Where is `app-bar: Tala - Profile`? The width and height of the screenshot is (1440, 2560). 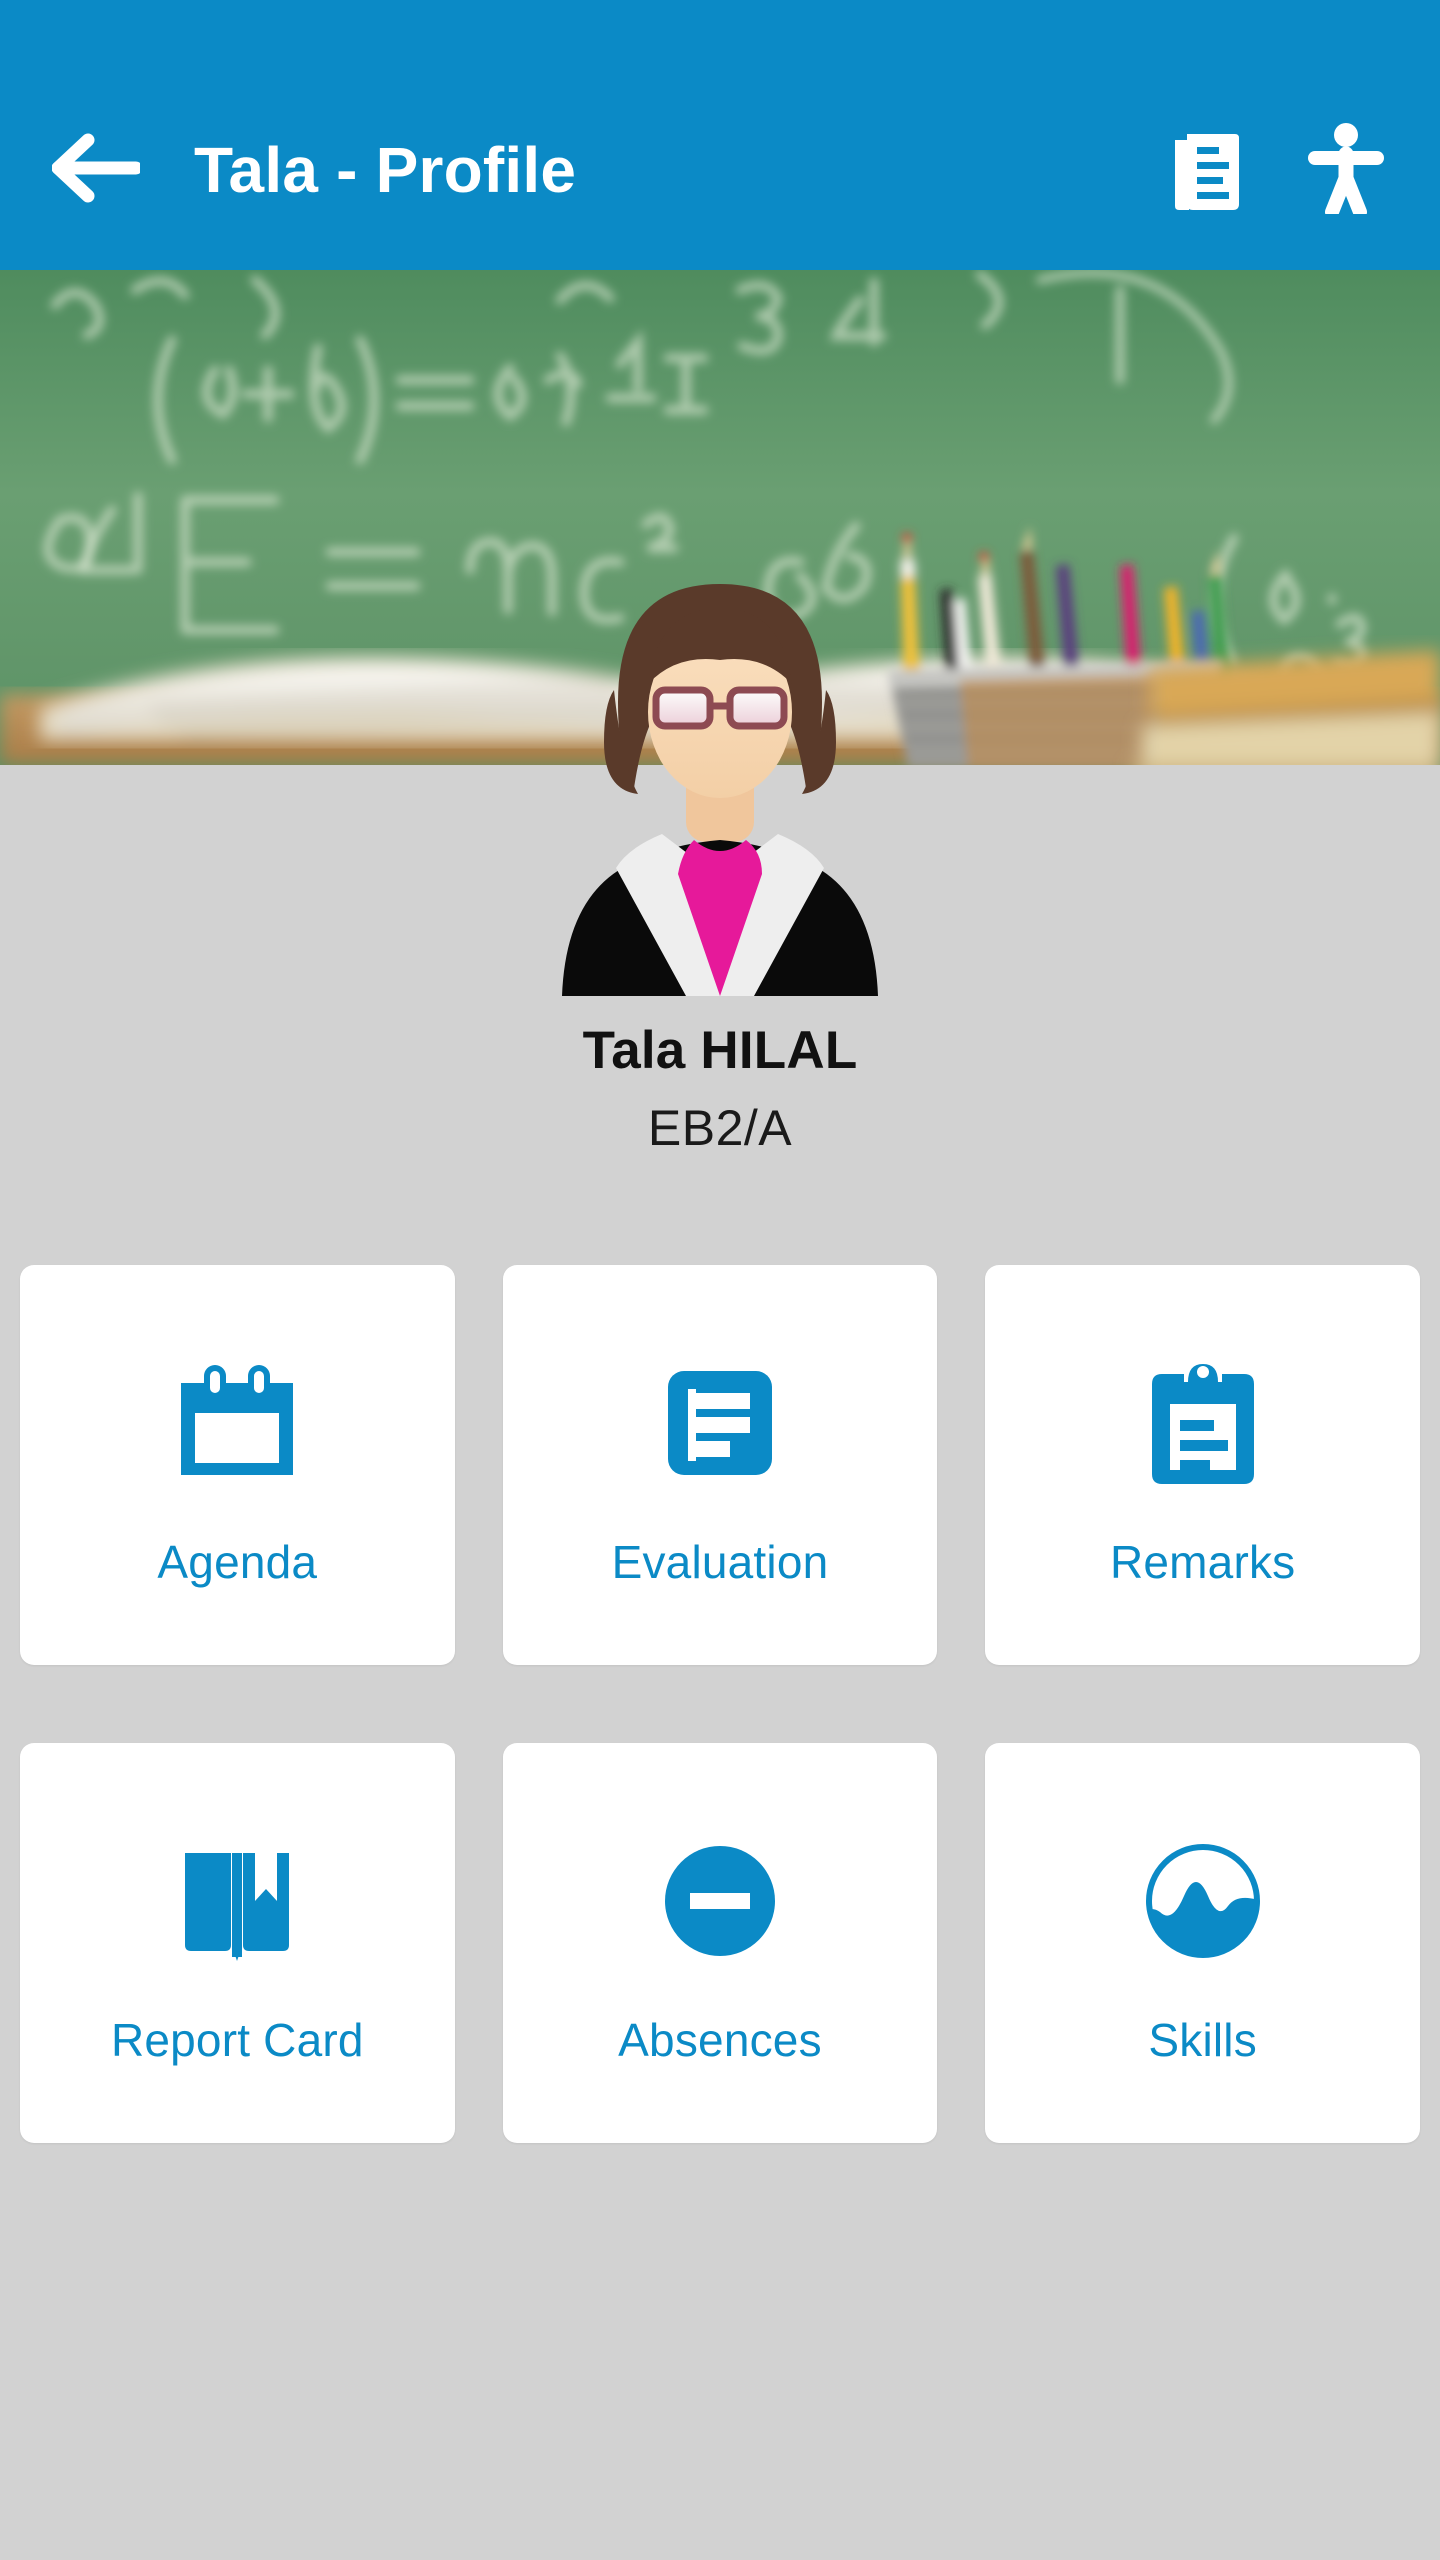 app-bar: Tala - Profile is located at coordinates (720, 135).